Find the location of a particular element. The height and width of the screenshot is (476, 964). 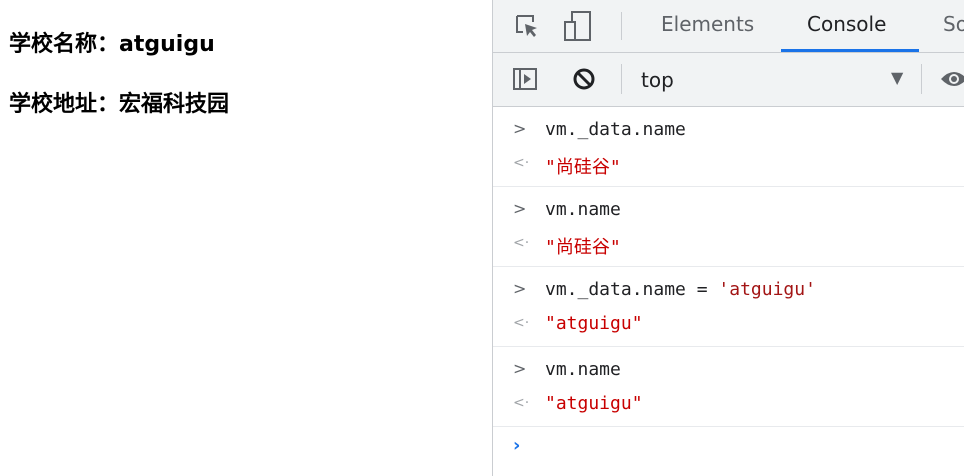

devtools-tab-bar: Elements Console So is located at coordinates (728, 26).